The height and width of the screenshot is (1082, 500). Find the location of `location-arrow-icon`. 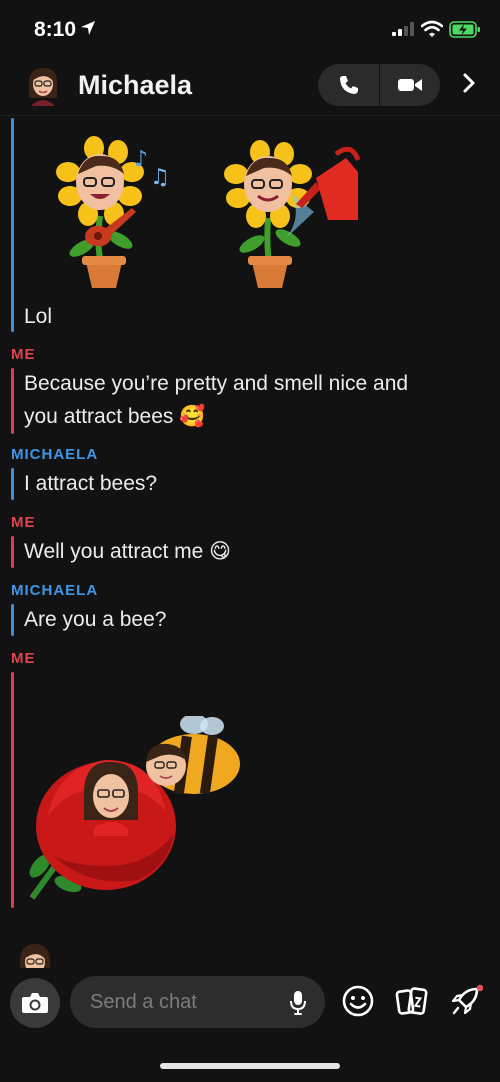

location-arrow-icon is located at coordinates (88, 28).